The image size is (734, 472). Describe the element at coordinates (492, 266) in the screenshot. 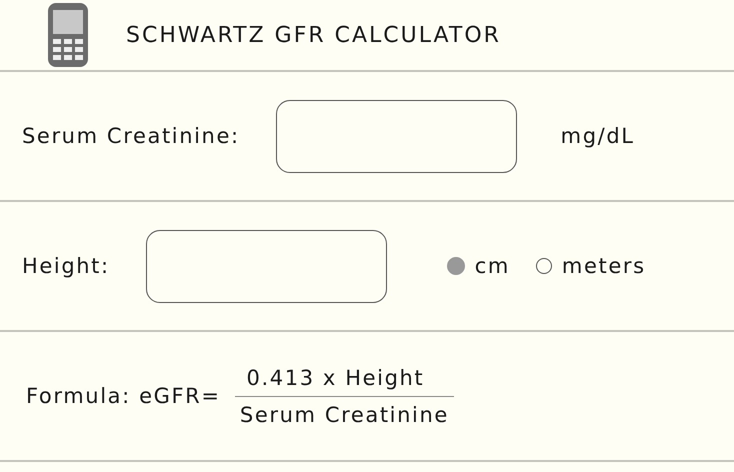

I see `radio-label: cm` at that location.